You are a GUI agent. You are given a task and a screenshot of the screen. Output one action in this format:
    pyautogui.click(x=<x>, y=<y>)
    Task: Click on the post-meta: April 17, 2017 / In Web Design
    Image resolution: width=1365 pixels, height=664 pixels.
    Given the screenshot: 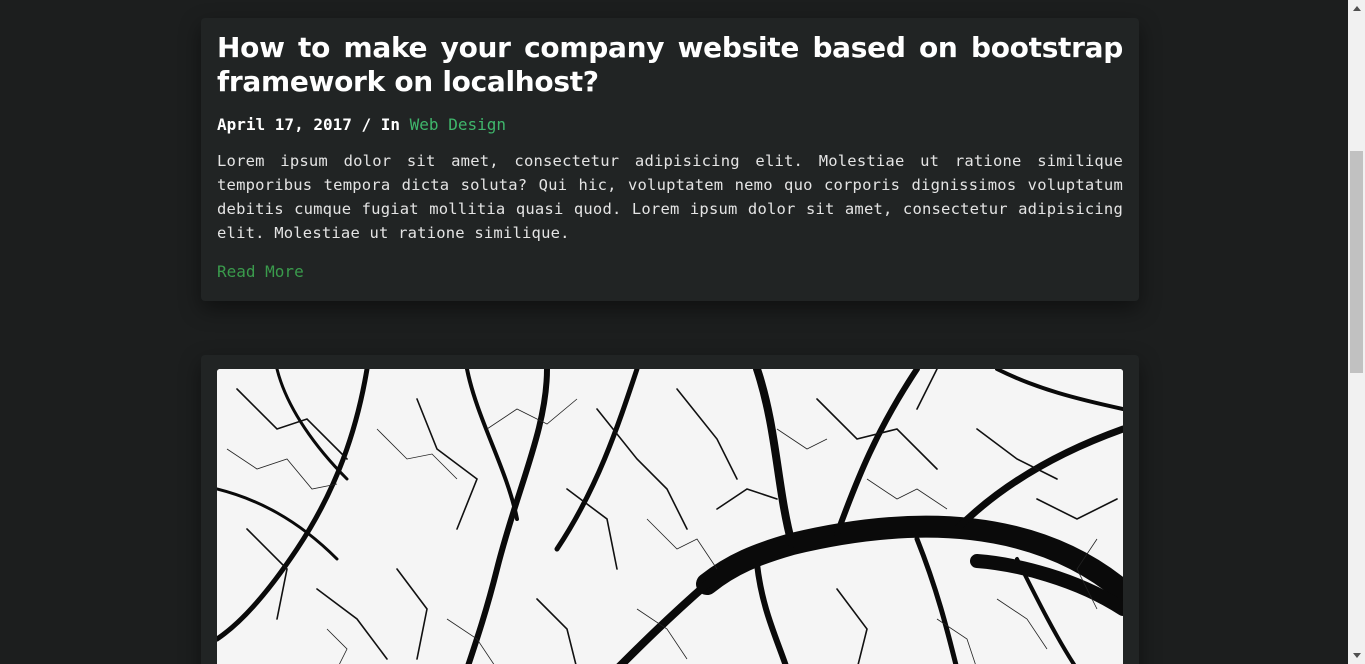 What is the action you would take?
    pyautogui.click(x=361, y=125)
    